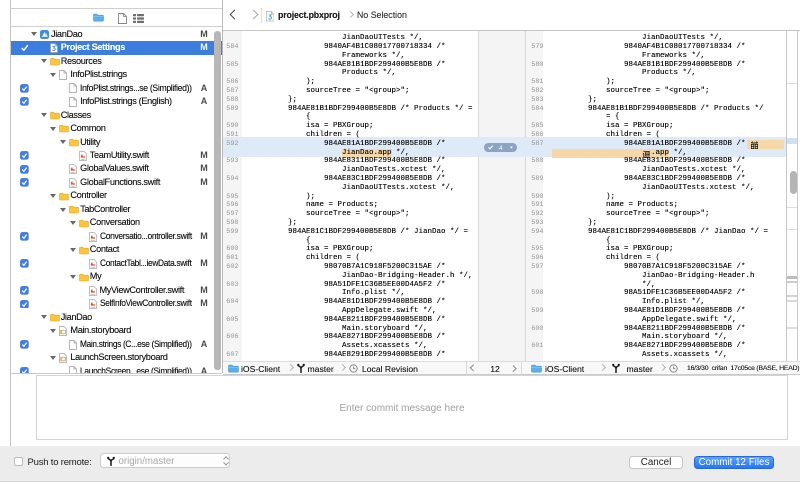 This screenshot has height=482, width=800. I want to click on svg-text: 4, so click(501, 148).